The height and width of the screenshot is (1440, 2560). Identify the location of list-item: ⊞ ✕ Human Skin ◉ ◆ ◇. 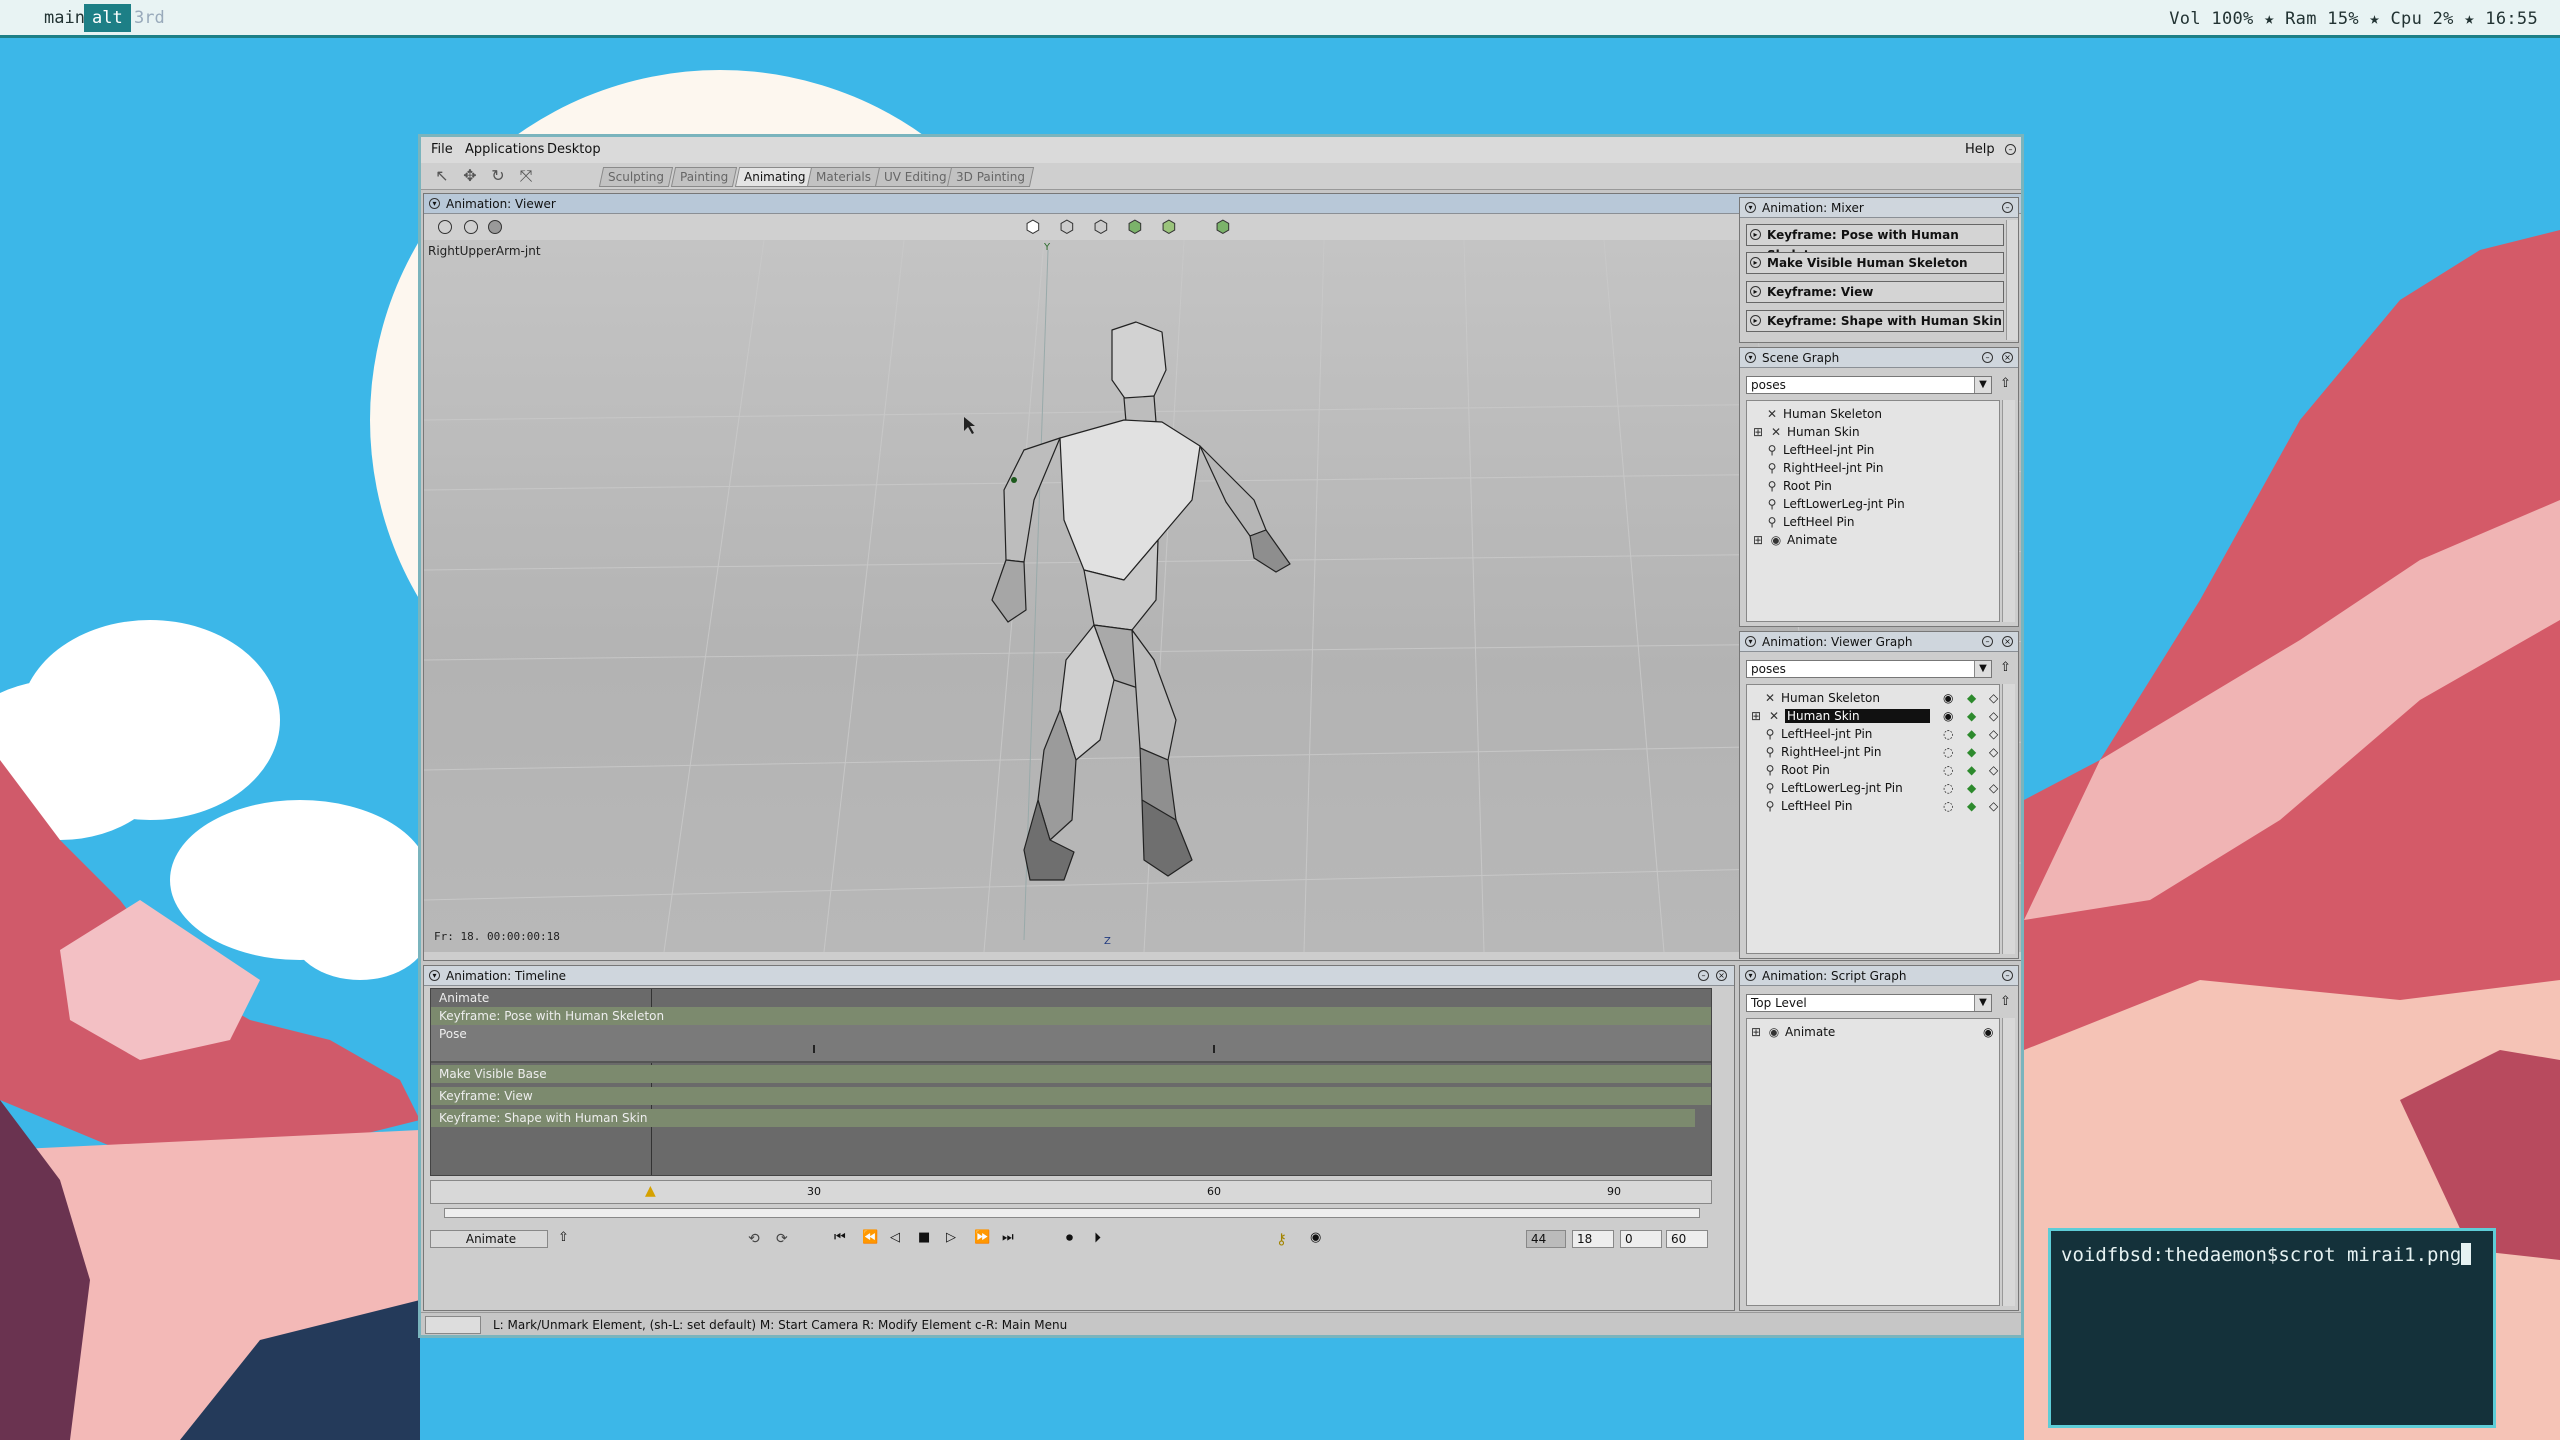
(1874, 716).